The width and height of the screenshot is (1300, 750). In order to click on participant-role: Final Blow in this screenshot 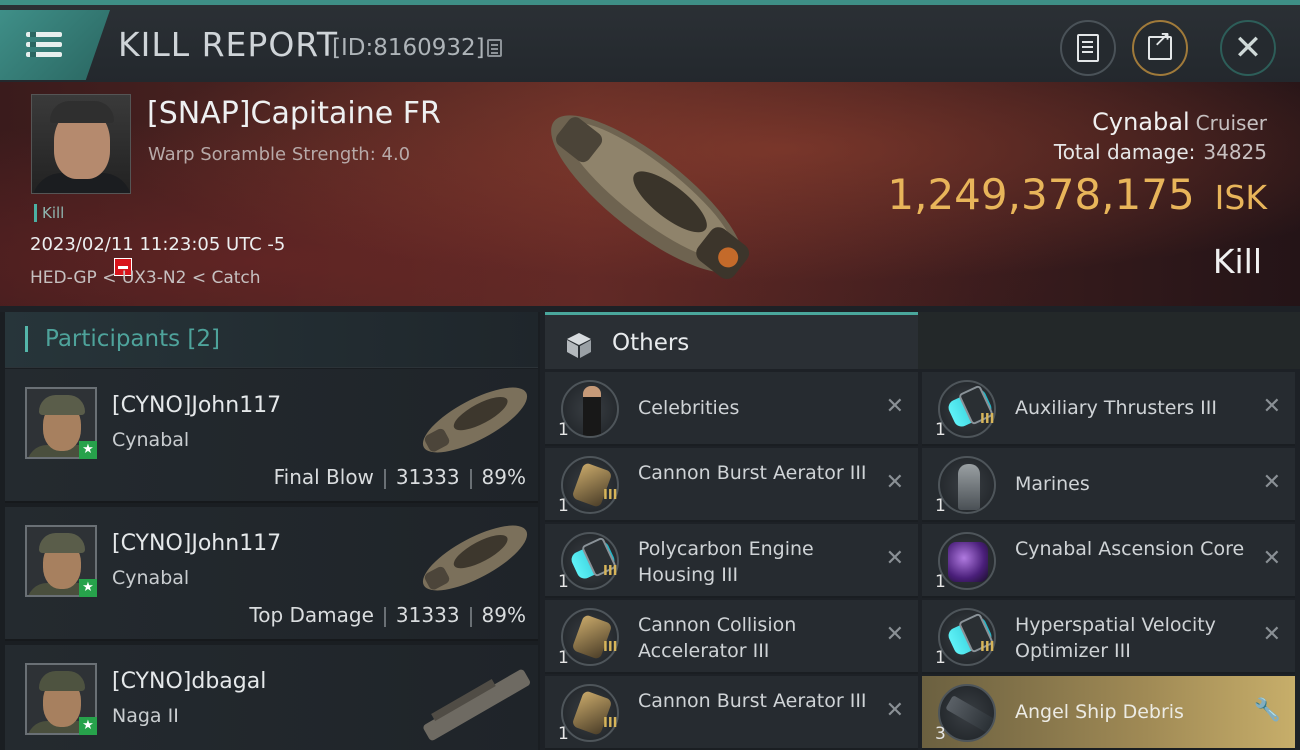, I will do `click(323, 477)`.